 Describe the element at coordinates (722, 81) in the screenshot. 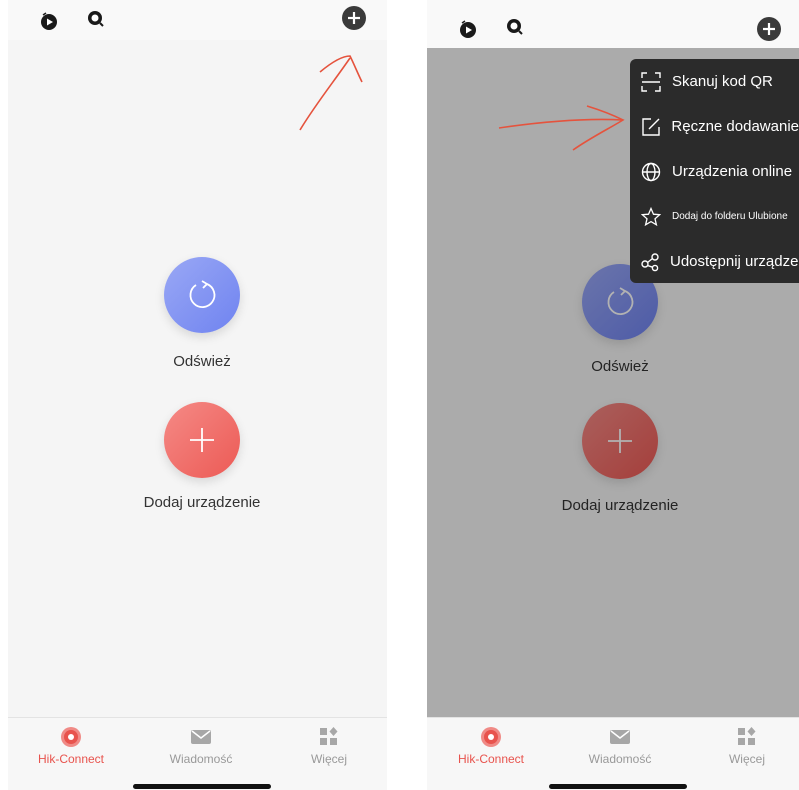

I see `menu-item-label: Skanuj kod QR` at that location.